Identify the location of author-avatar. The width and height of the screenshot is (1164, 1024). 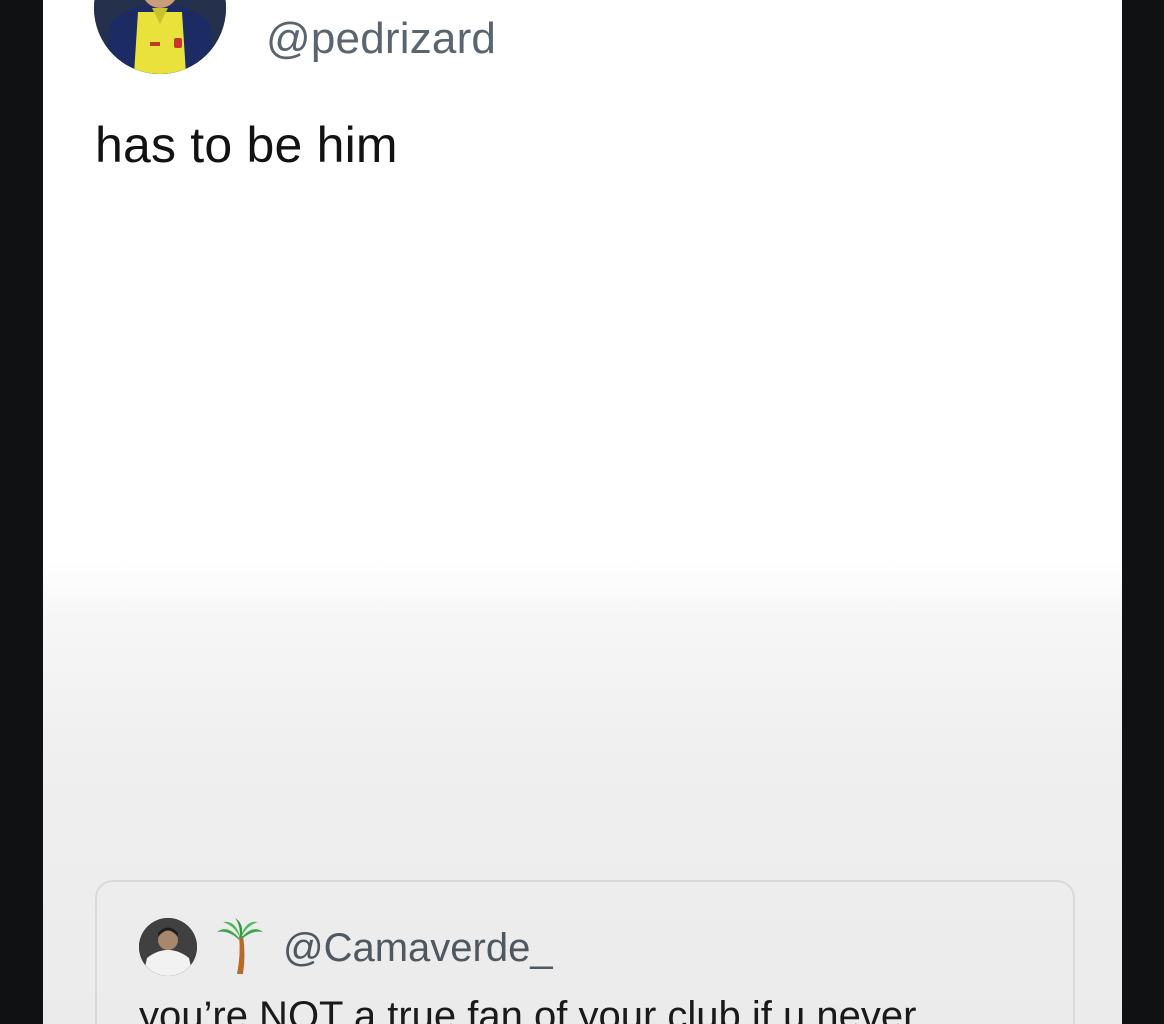
(160, 37).